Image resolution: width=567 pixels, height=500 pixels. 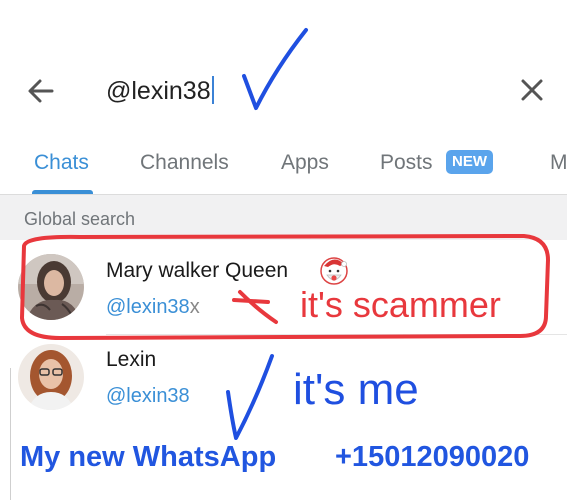 What do you see at coordinates (532, 90) in the screenshot?
I see `close-icon` at bounding box center [532, 90].